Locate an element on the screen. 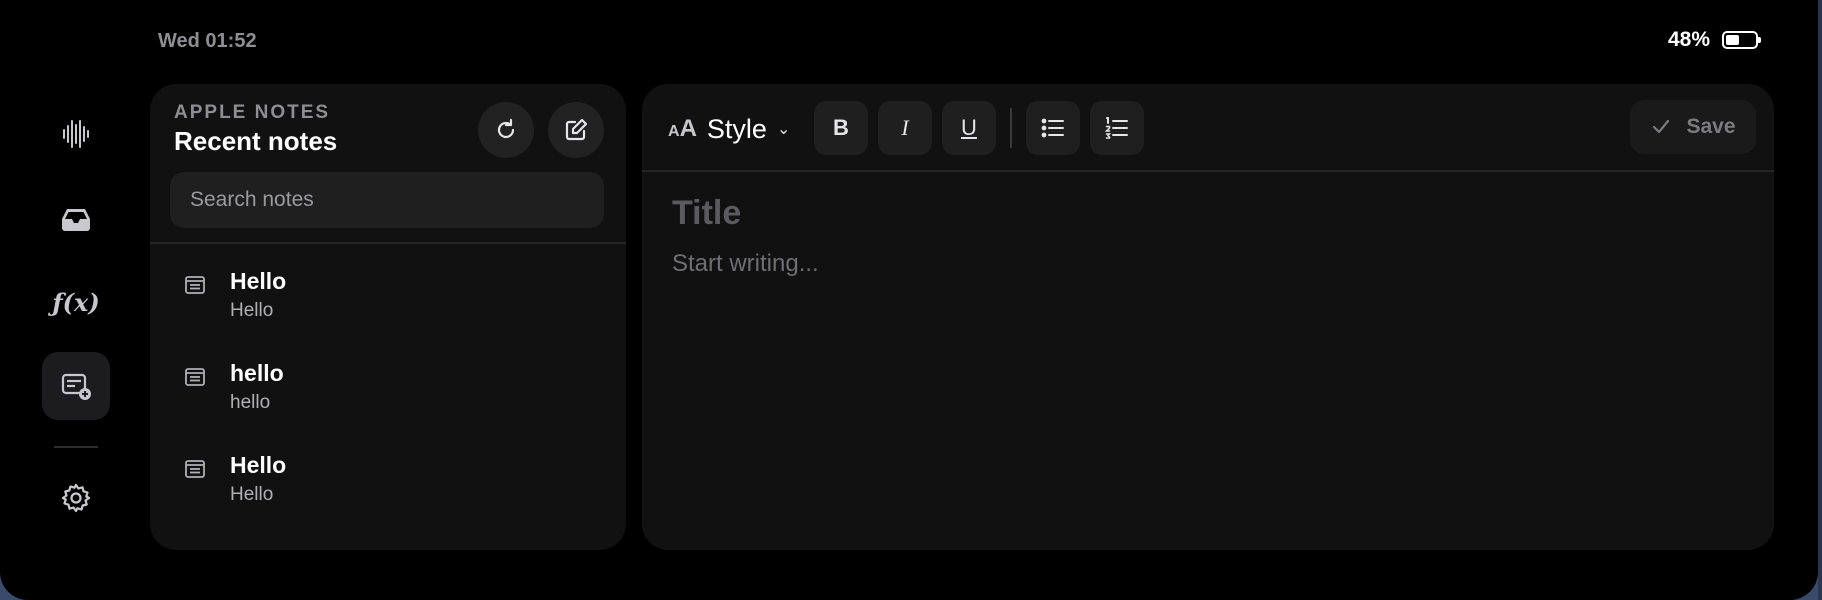 The image size is (1822, 600). italic-icon: I is located at coordinates (905, 127).